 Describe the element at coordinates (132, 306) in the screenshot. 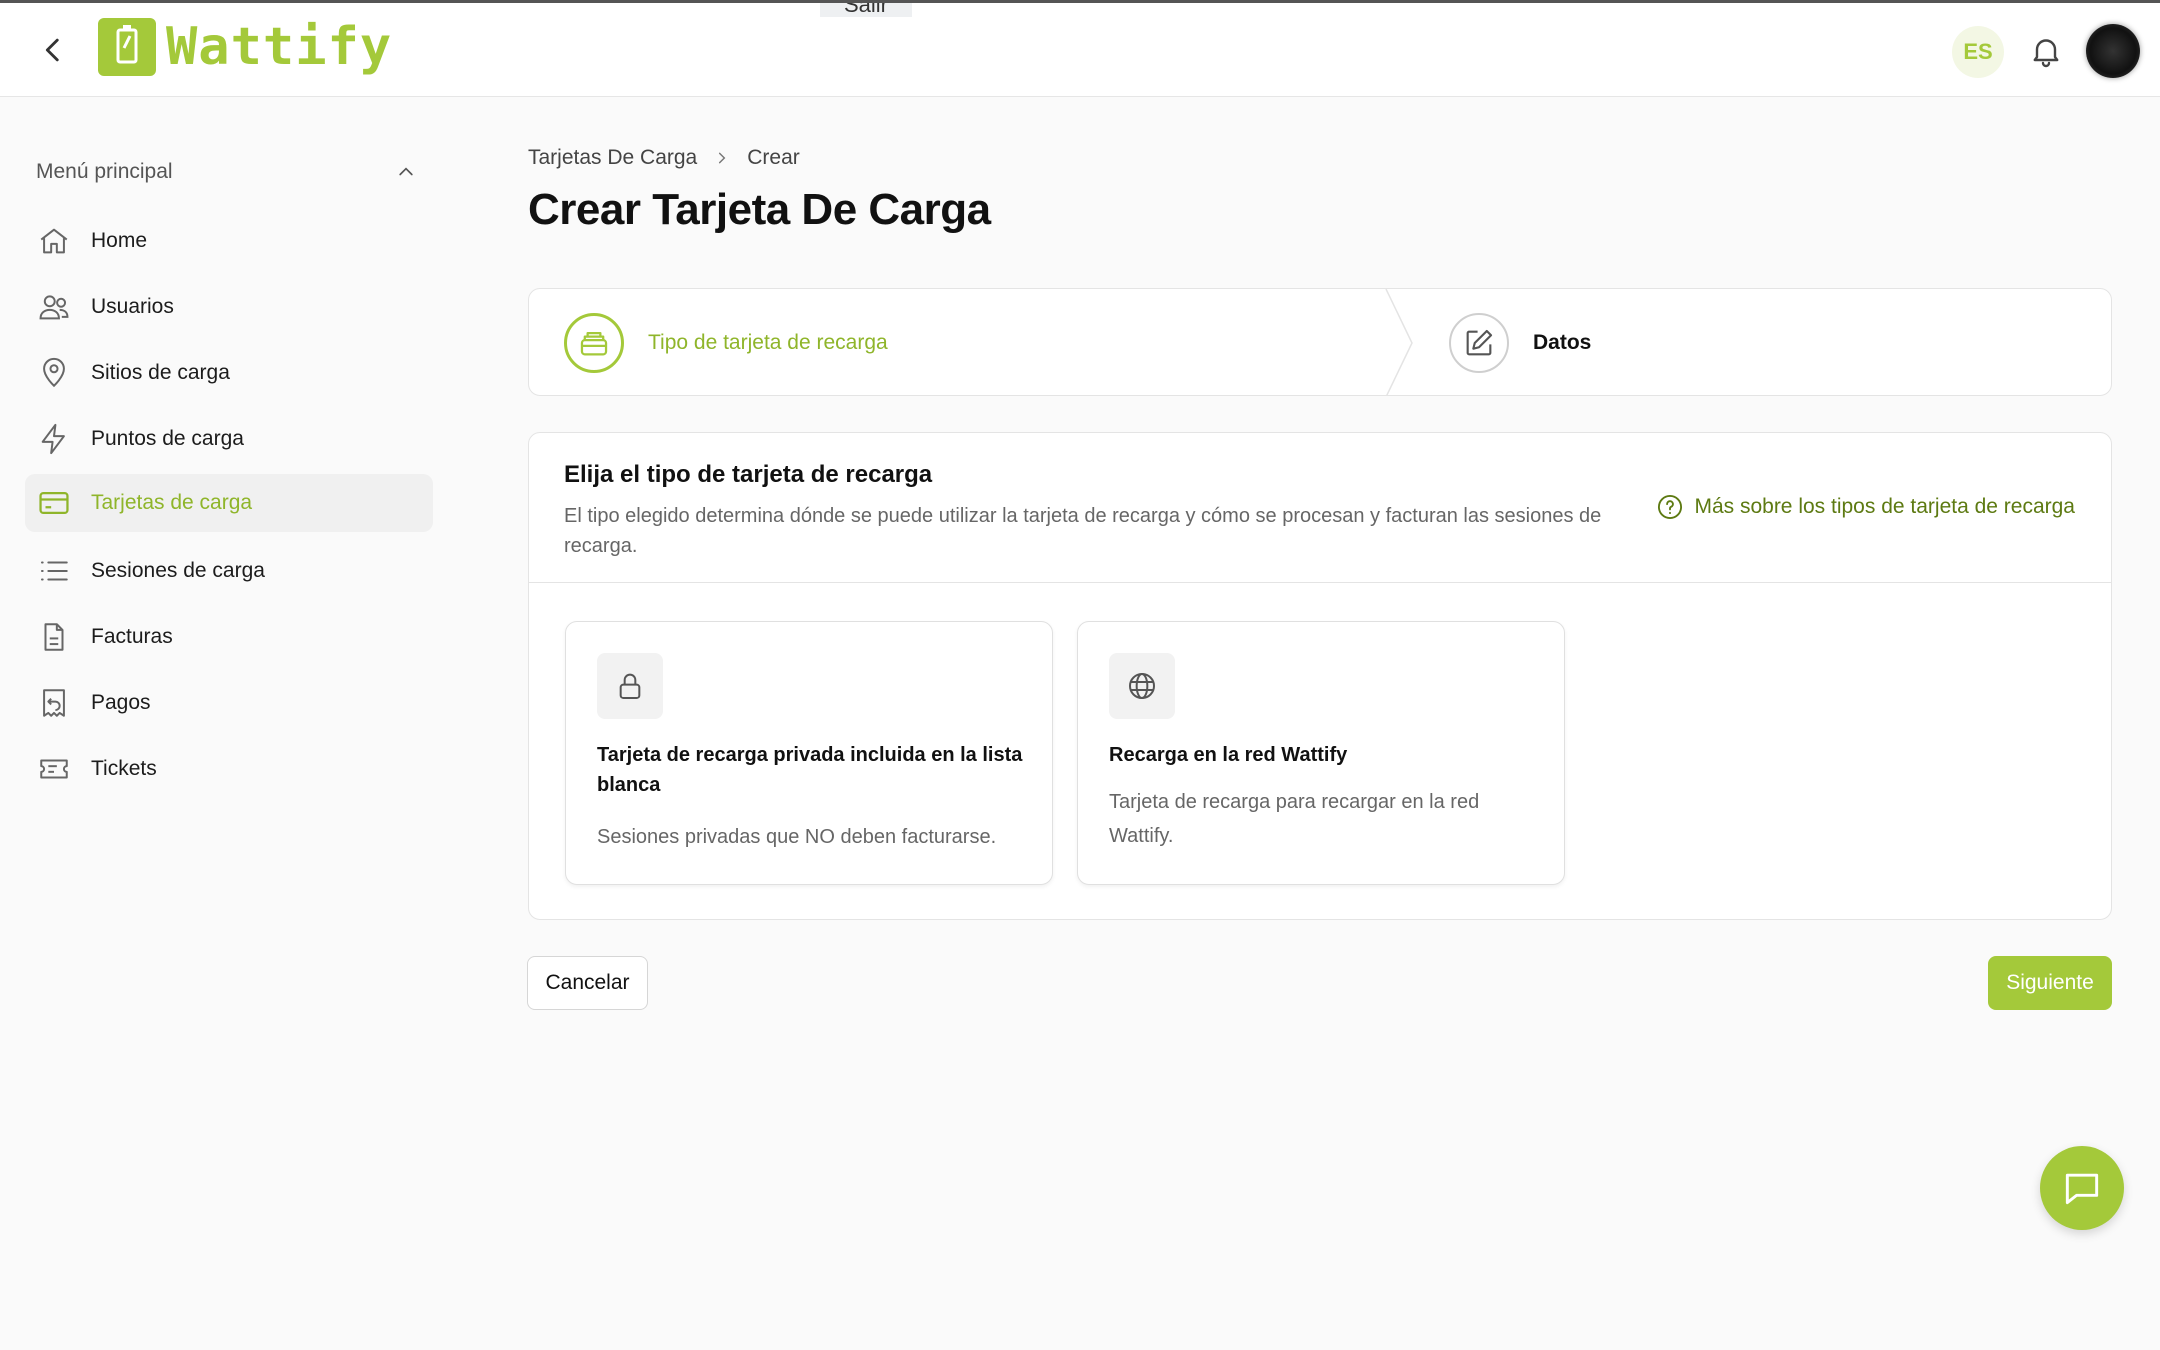

I see `sidebar-item-label: Usuarios` at that location.